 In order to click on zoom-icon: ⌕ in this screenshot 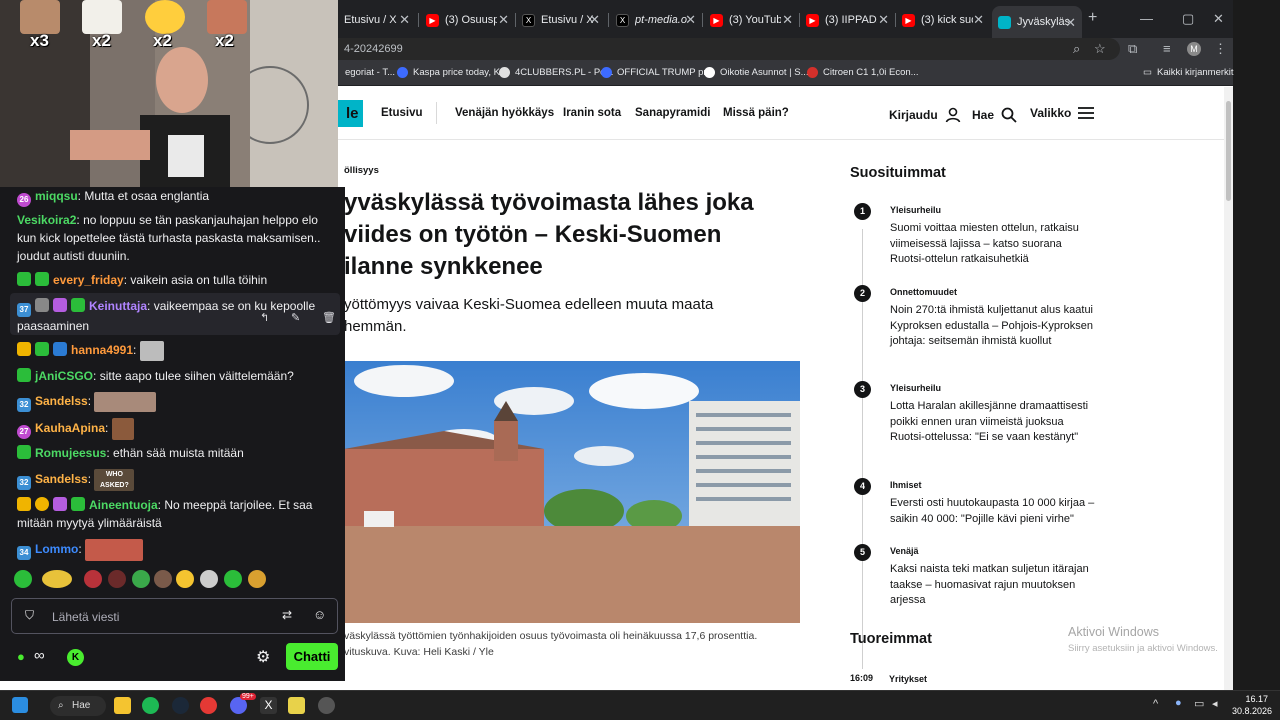, I will do `click(1076, 49)`.